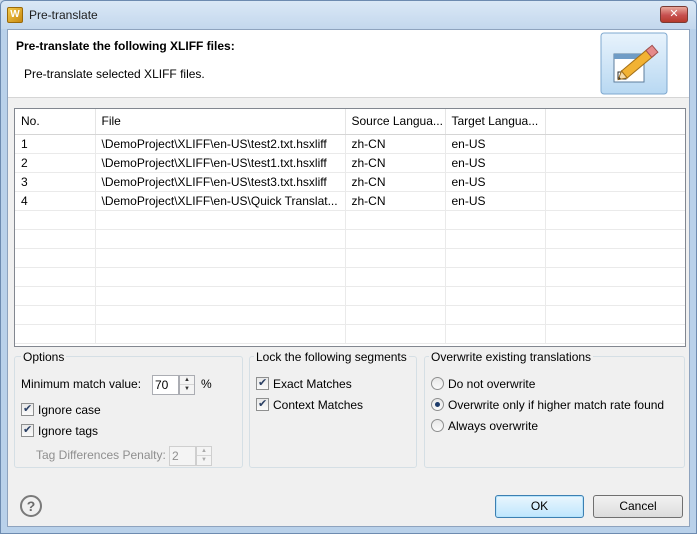 The width and height of the screenshot is (697, 534). Describe the element at coordinates (437, 404) in the screenshot. I see `overwrite-if-higher-radio` at that location.